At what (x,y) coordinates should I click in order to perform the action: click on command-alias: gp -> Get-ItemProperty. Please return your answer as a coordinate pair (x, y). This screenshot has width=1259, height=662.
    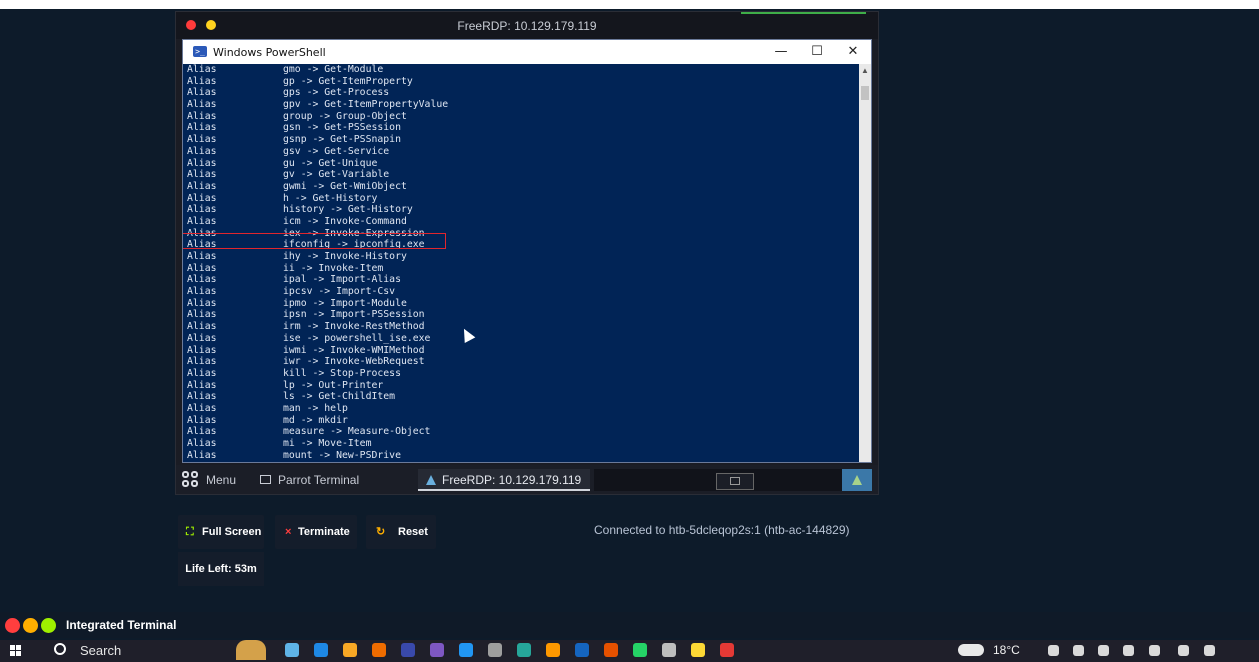
    Looking at the image, I should click on (348, 81).